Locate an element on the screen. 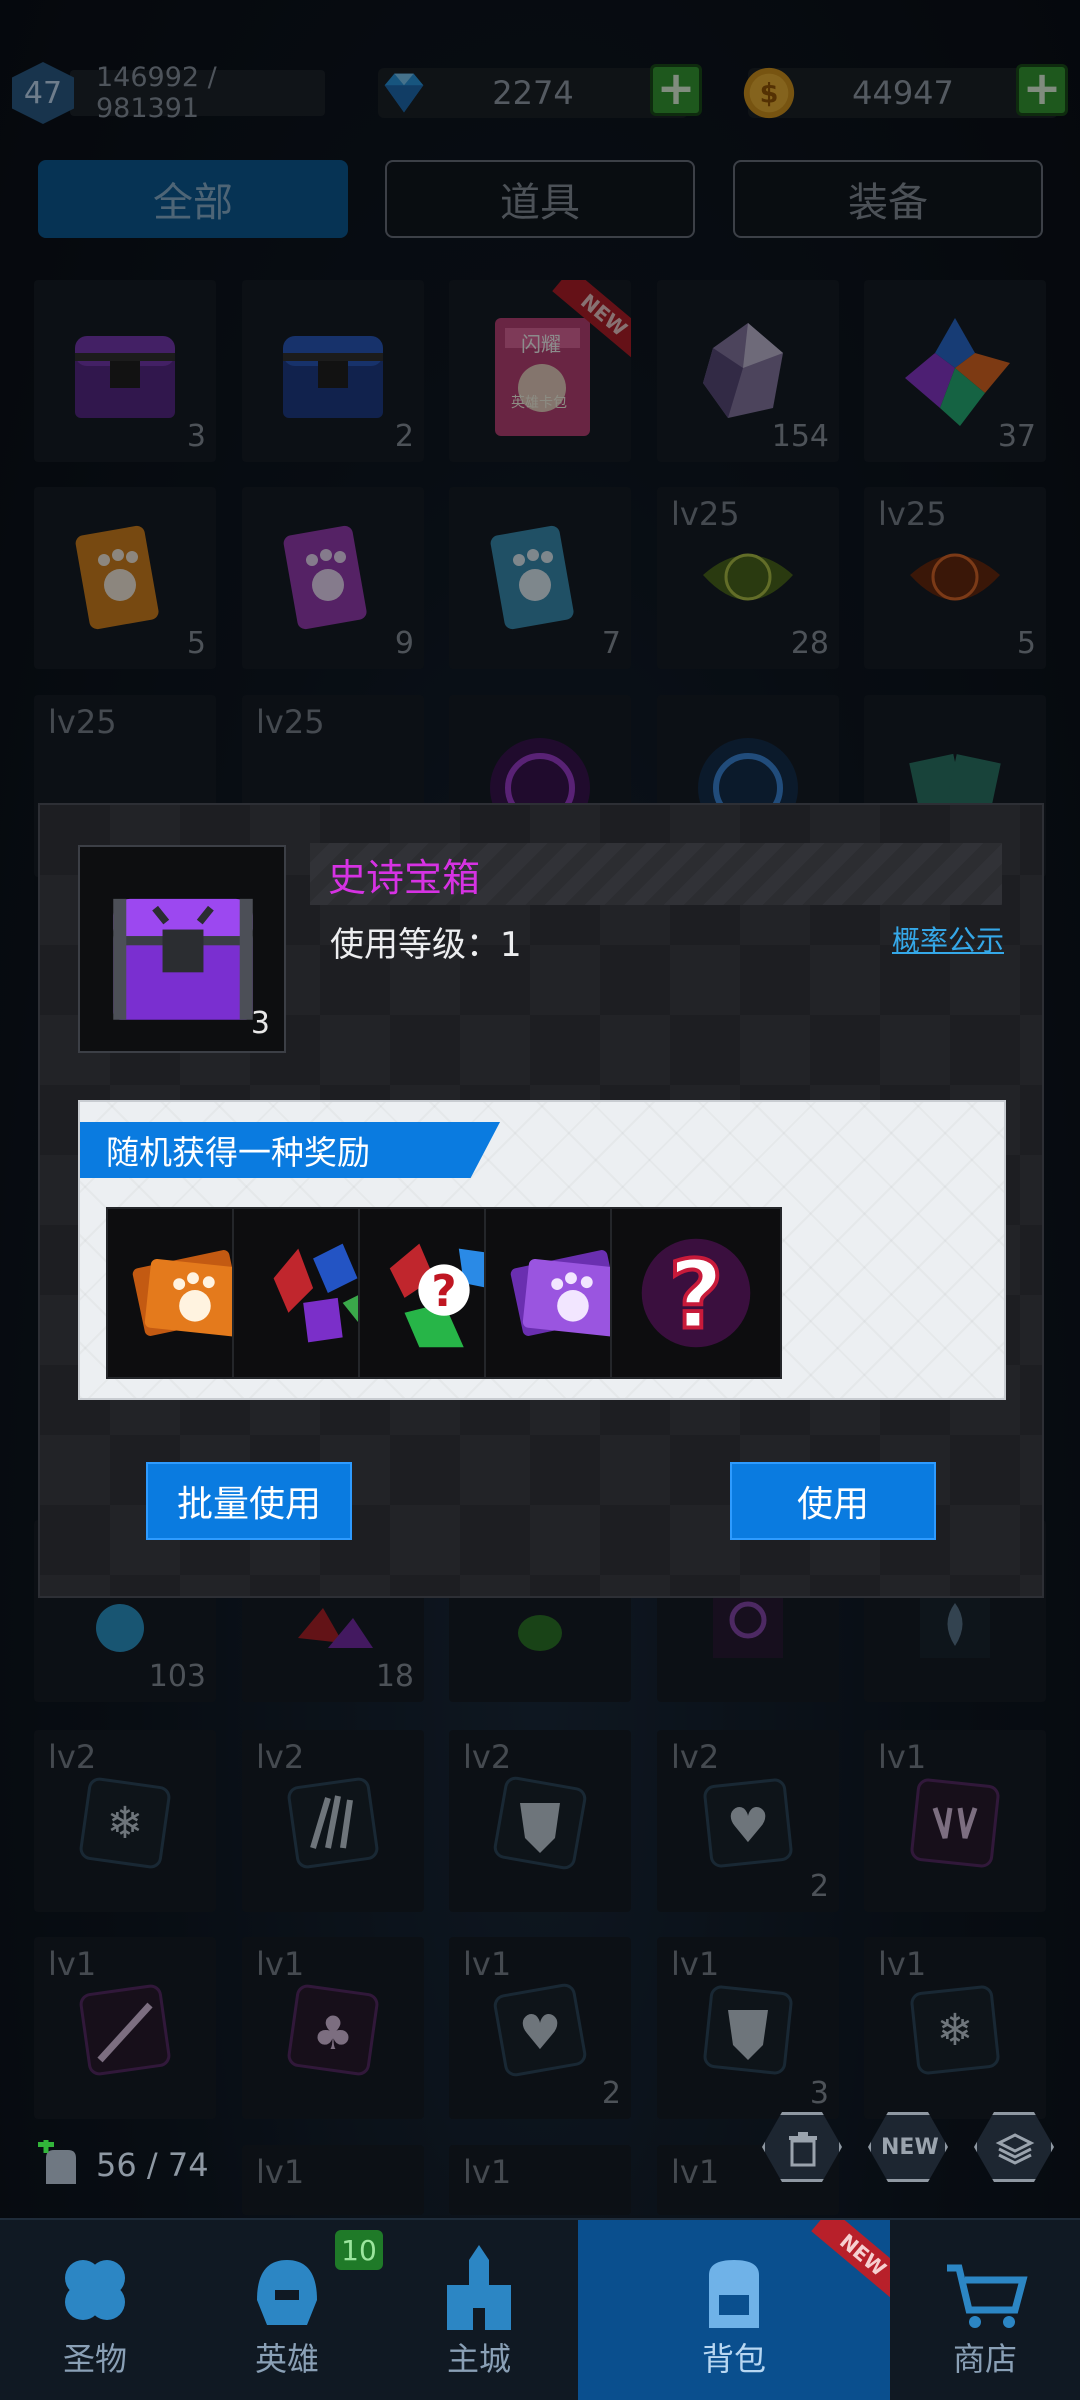 The height and width of the screenshot is (2400, 1080). bag-capacity: 56 / 74 is located at coordinates (122, 2165).